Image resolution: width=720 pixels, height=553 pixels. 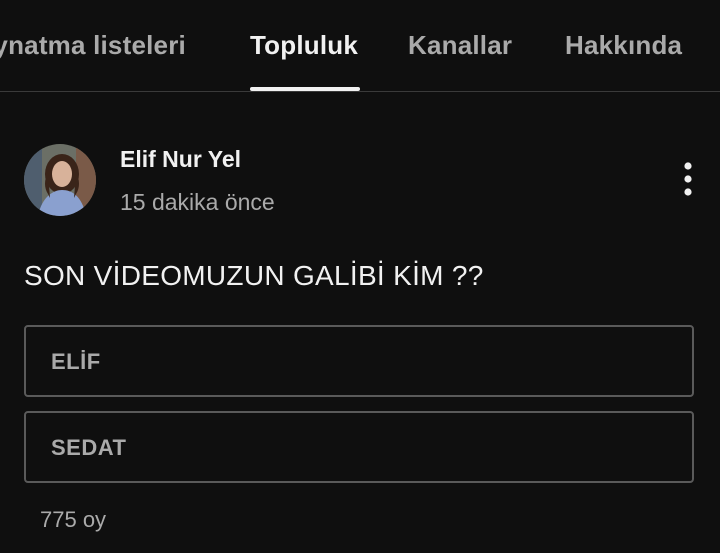 I want to click on avatar, so click(x=60, y=180).